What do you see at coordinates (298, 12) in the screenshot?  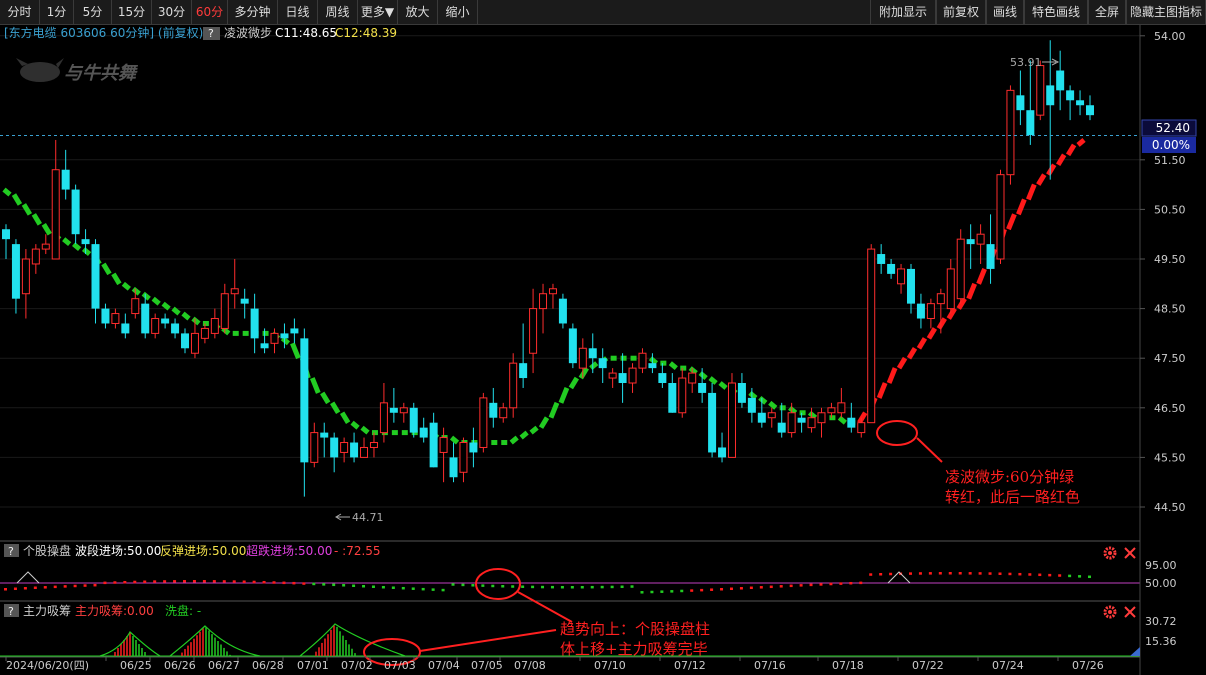 I see `toolbar-button: 日线` at bounding box center [298, 12].